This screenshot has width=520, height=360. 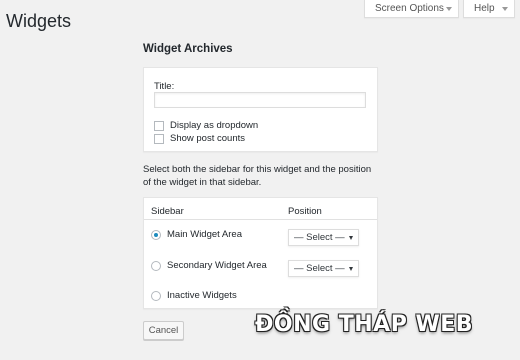 What do you see at coordinates (214, 125) in the screenshot?
I see `display-dropdown-label: Display as dropdown` at bounding box center [214, 125].